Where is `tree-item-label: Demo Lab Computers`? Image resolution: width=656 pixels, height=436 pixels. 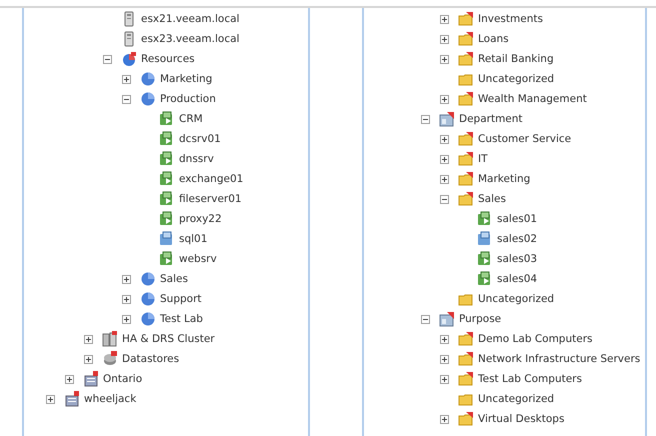
tree-item-label: Demo Lab Computers is located at coordinates (535, 339).